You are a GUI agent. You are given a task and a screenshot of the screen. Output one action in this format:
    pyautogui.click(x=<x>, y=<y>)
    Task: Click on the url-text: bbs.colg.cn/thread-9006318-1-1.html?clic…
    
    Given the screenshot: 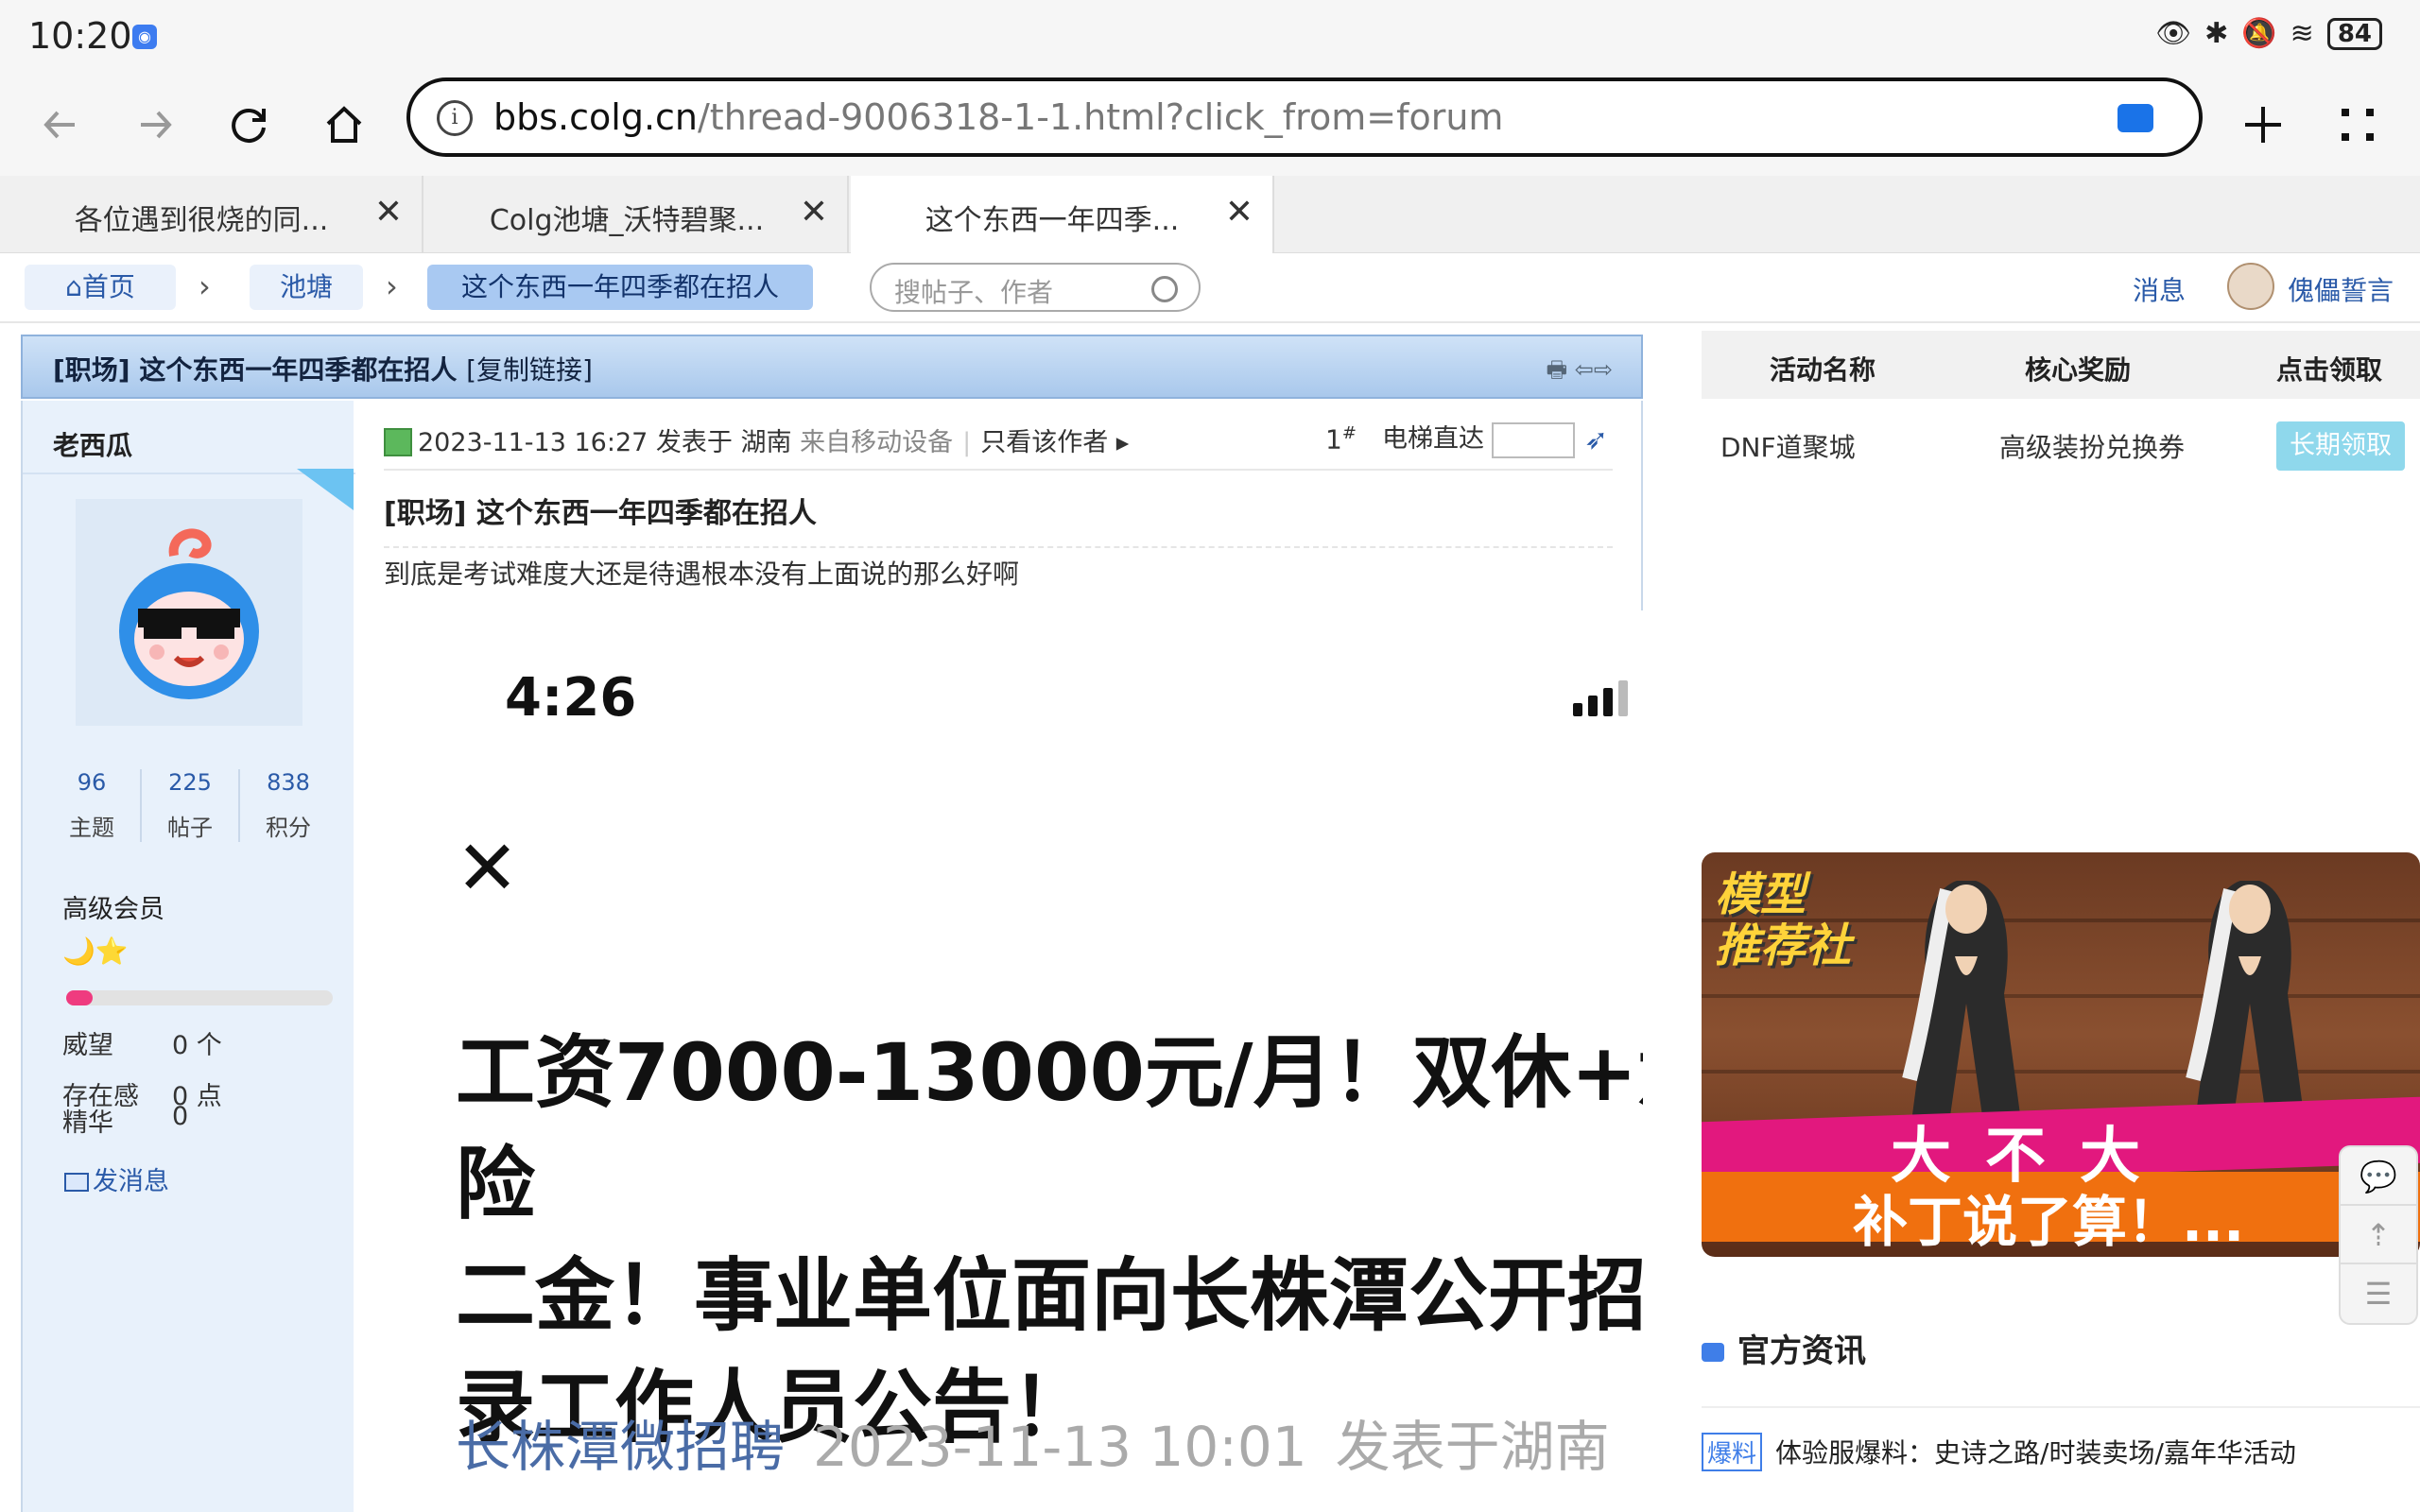 What is the action you would take?
    pyautogui.click(x=998, y=117)
    